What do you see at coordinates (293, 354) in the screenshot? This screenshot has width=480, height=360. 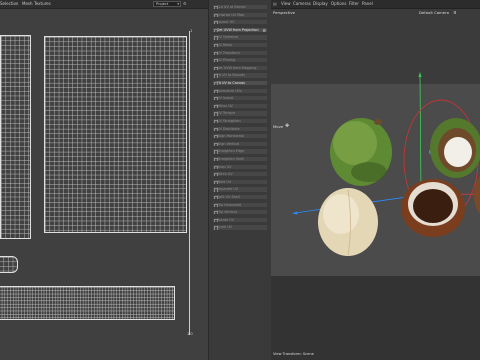 I see `status-bar-text: View Transform: Scene` at bounding box center [293, 354].